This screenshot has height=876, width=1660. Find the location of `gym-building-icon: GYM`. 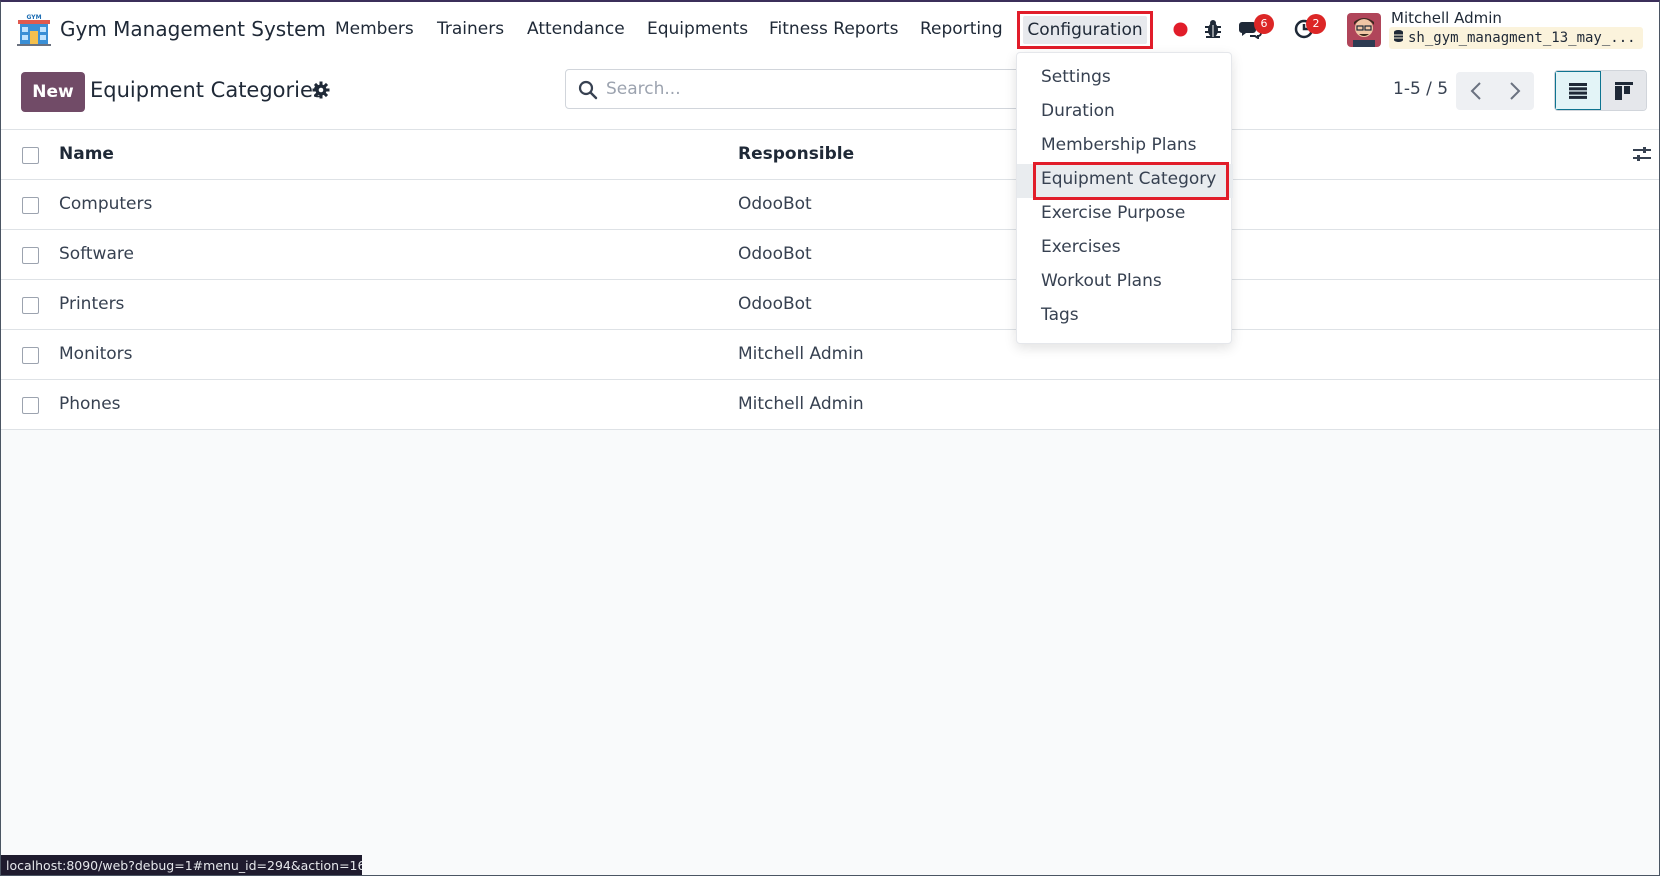

gym-building-icon: GYM is located at coordinates (34, 29).